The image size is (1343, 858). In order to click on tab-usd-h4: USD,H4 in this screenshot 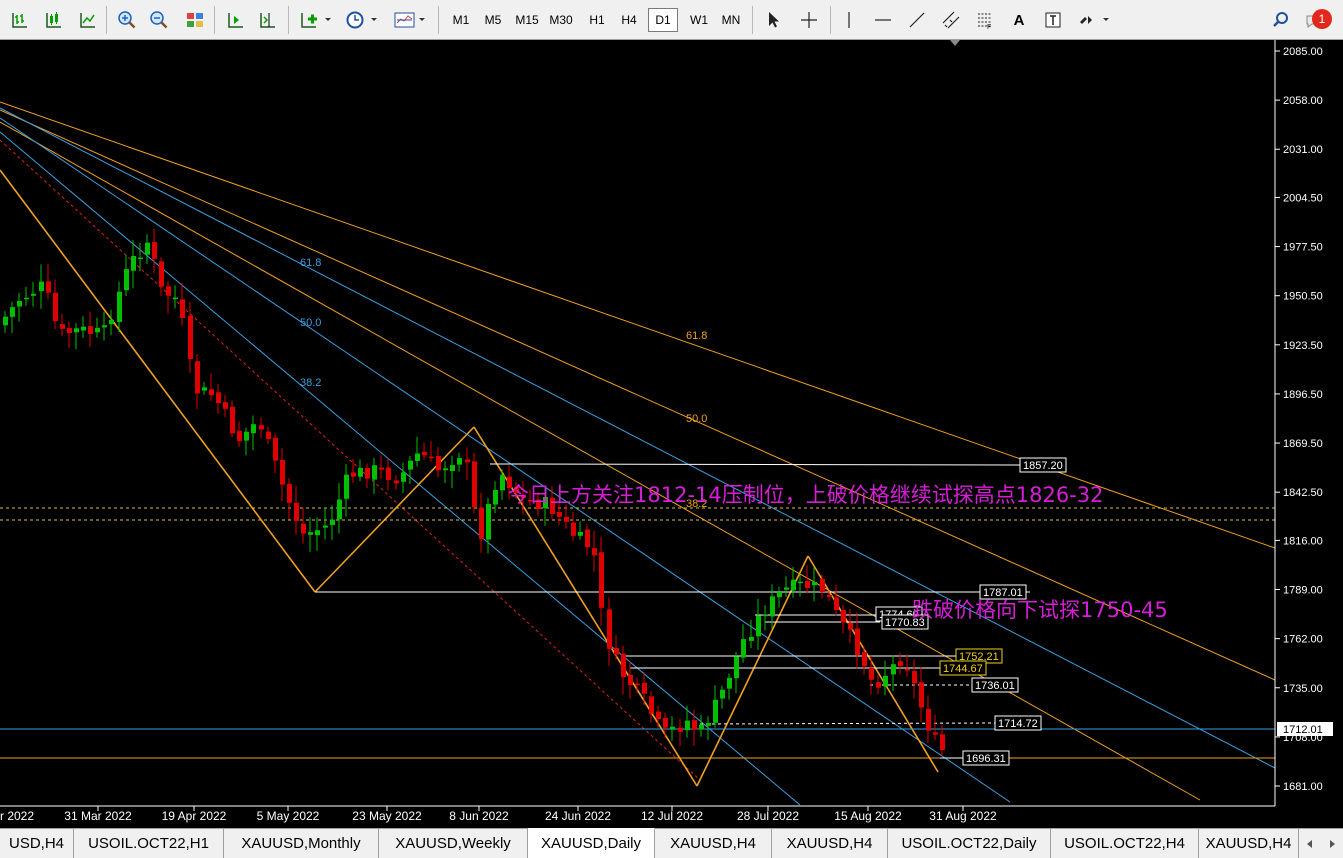, I will do `click(37, 843)`.